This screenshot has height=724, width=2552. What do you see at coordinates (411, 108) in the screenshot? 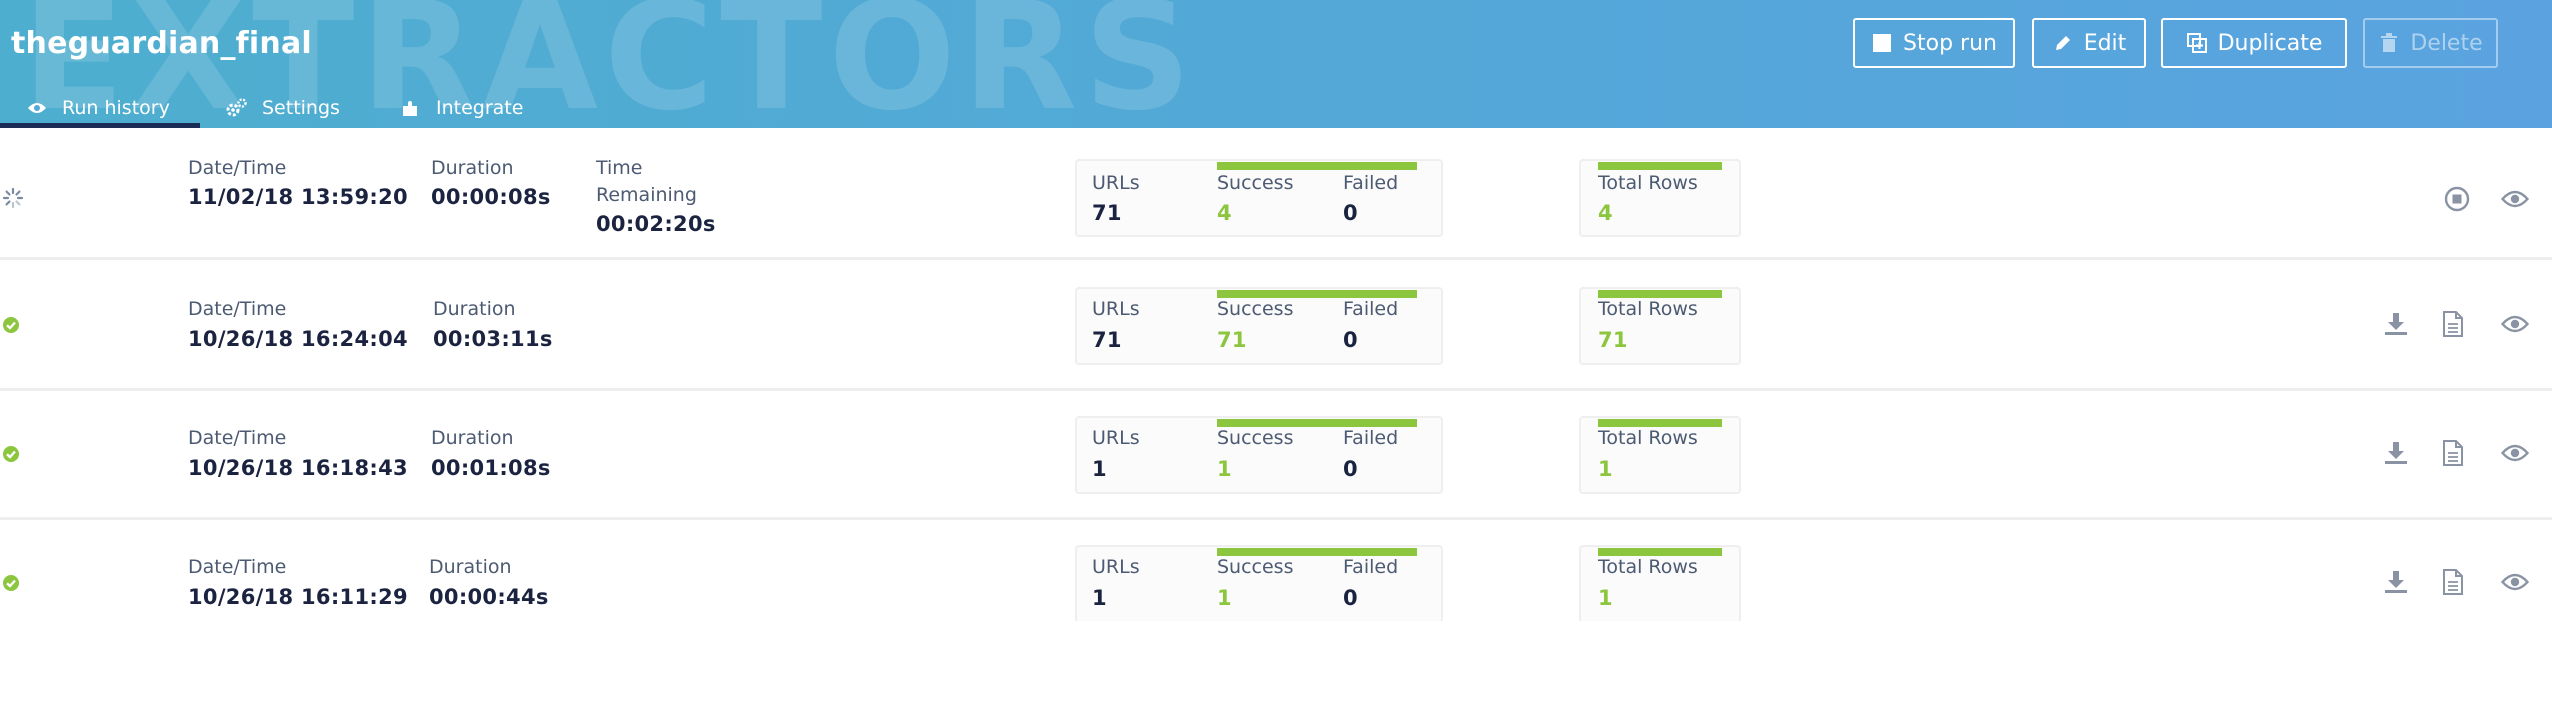
I see `puzzle-icon` at bounding box center [411, 108].